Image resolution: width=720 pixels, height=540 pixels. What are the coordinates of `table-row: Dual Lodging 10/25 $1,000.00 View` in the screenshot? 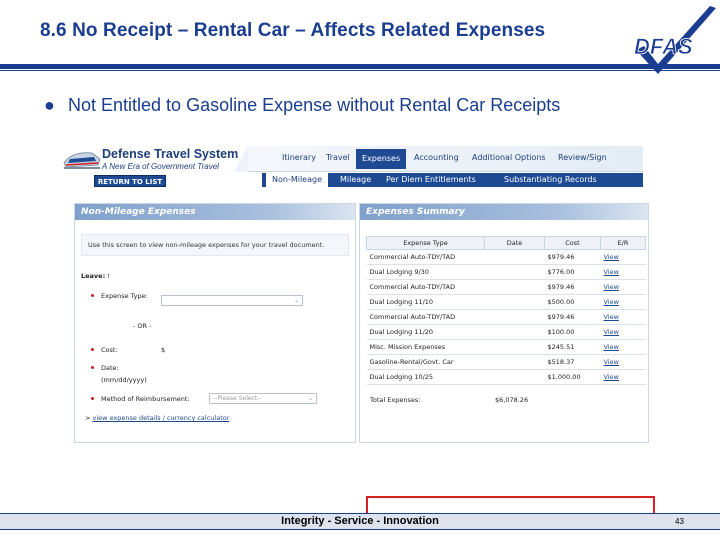 It's located at (506, 377).